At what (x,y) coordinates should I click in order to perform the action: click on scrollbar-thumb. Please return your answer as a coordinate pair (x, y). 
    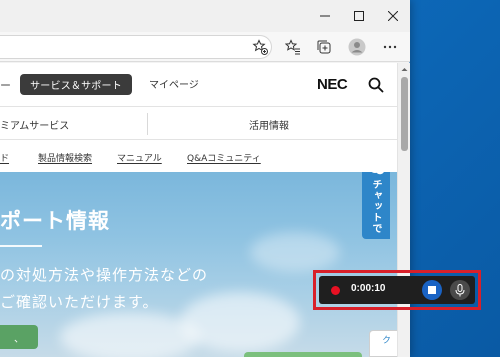
    Looking at the image, I should click on (404, 114).